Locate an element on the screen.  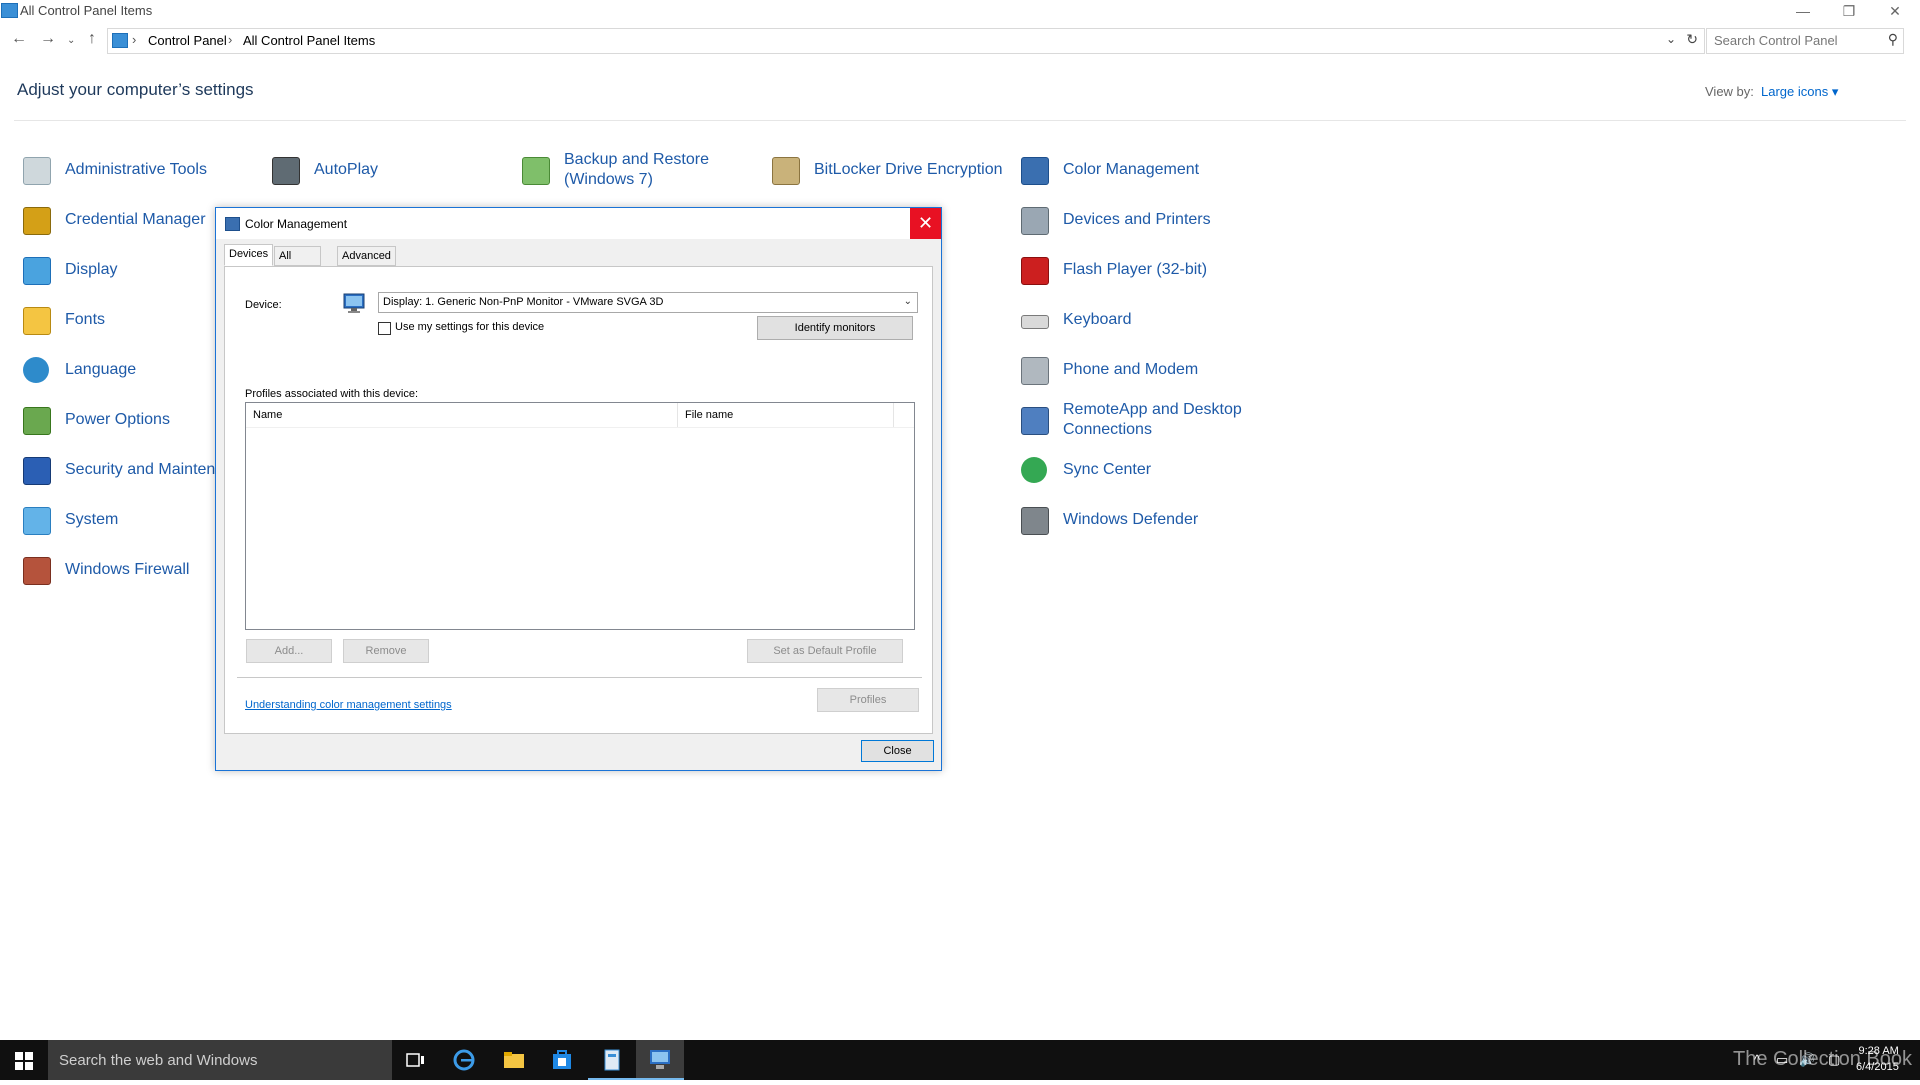
cp-item-display: Display is located at coordinates (68, 270).